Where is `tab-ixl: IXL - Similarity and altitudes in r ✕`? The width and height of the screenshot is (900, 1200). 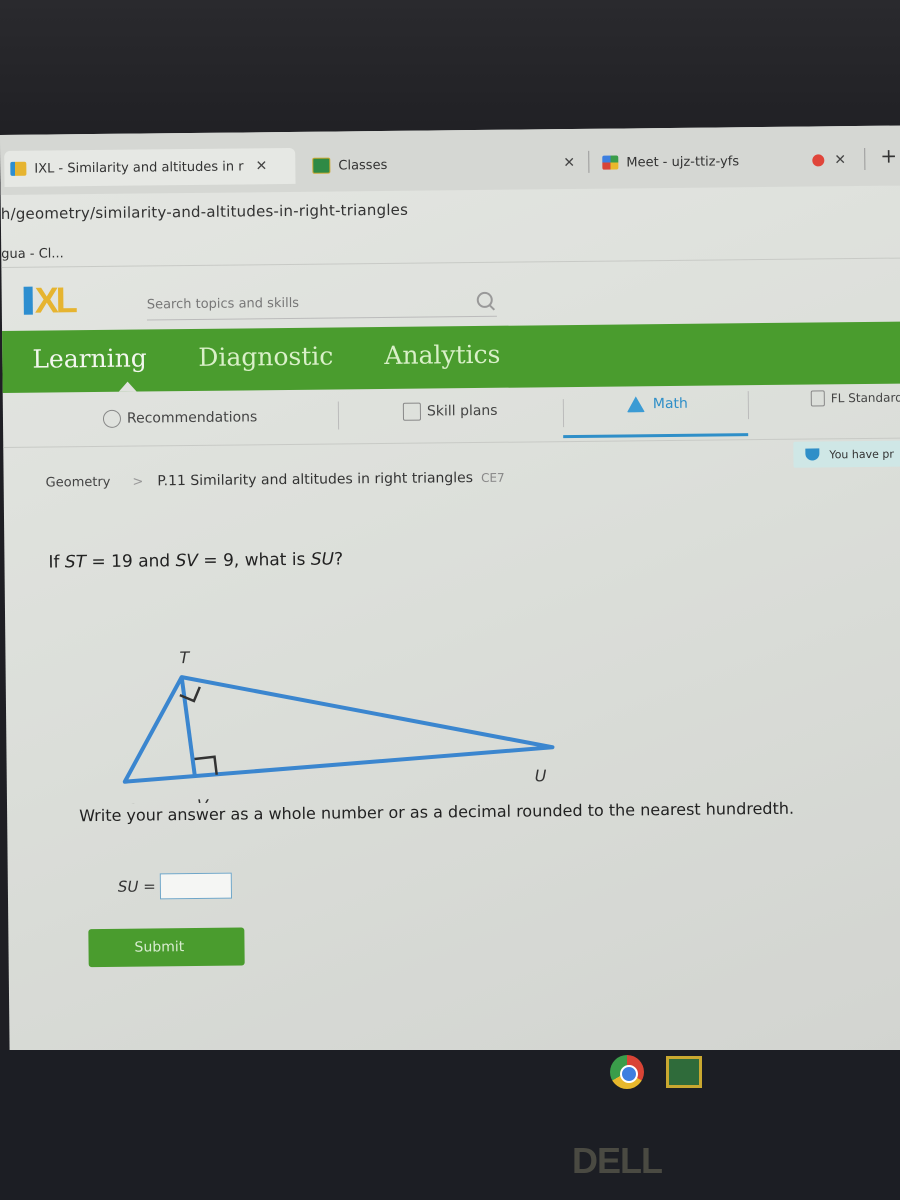
tab-ixl: IXL - Similarity and altitudes in r ✕ is located at coordinates (150, 167).